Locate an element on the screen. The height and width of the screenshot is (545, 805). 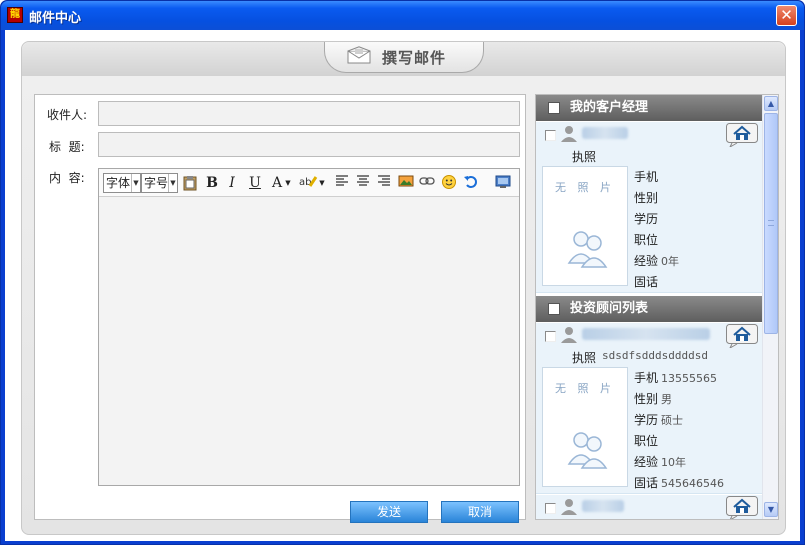
send-button: 发送 is located at coordinates (389, 512).